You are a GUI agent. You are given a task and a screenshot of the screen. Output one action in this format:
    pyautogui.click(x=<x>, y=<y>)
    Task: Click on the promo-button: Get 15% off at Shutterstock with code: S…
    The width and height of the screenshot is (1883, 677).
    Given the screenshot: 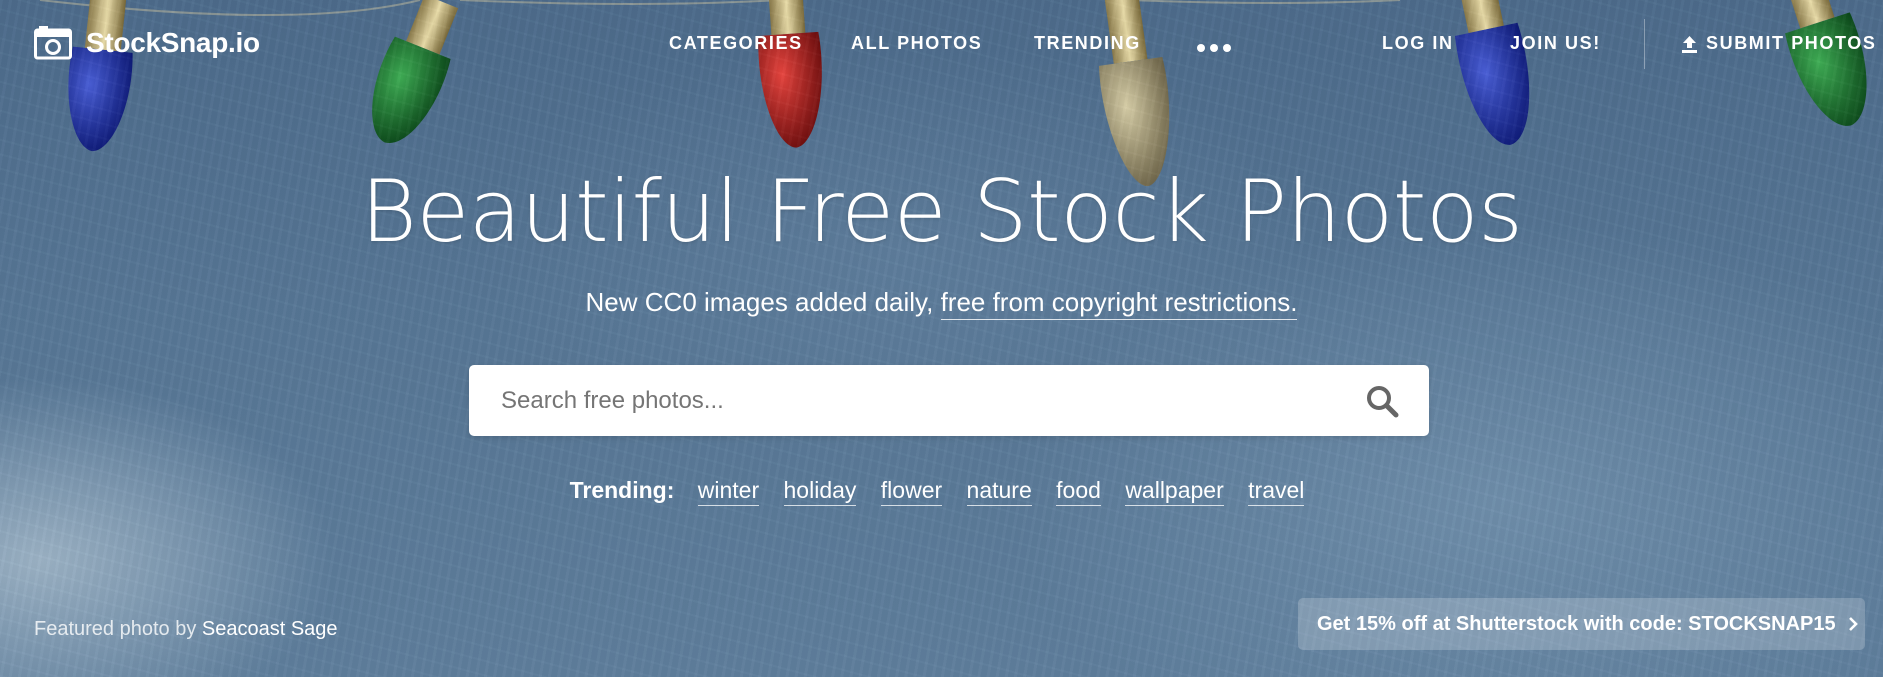 What is the action you would take?
    pyautogui.click(x=1581, y=624)
    